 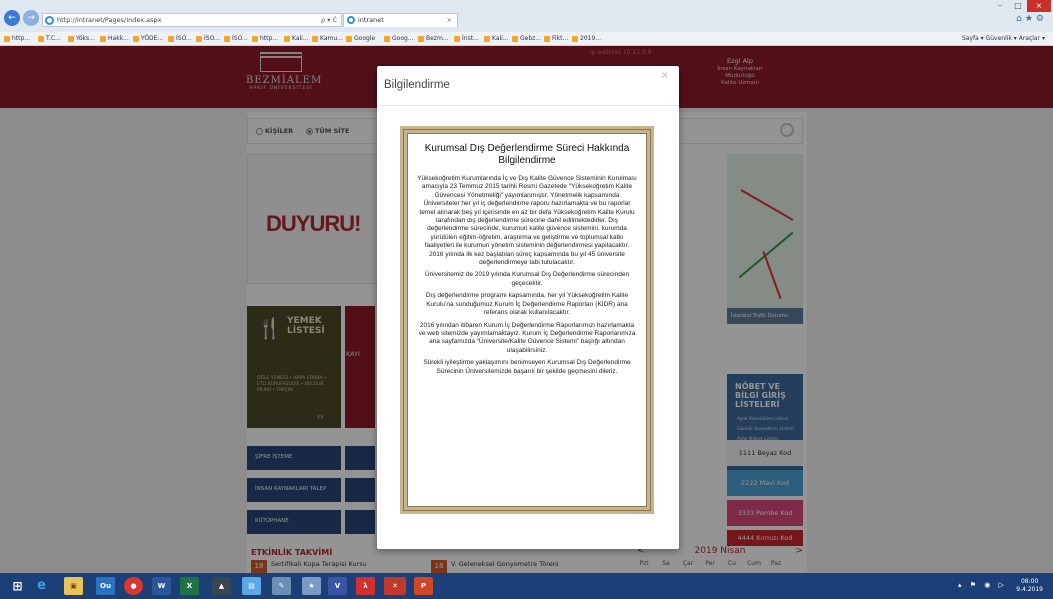 I want to click on tab-ie-icon, so click(x=351, y=20).